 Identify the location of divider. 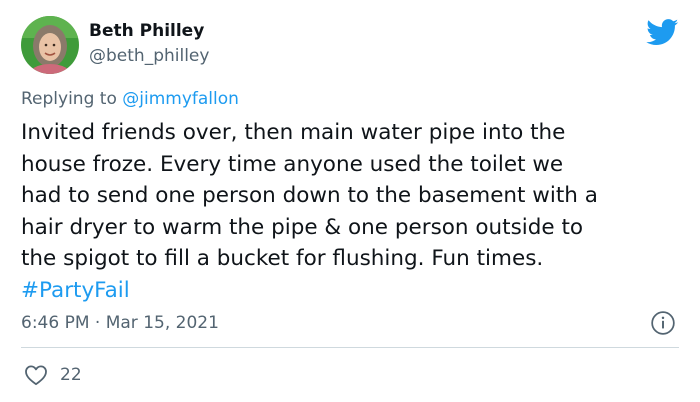
(350, 347).